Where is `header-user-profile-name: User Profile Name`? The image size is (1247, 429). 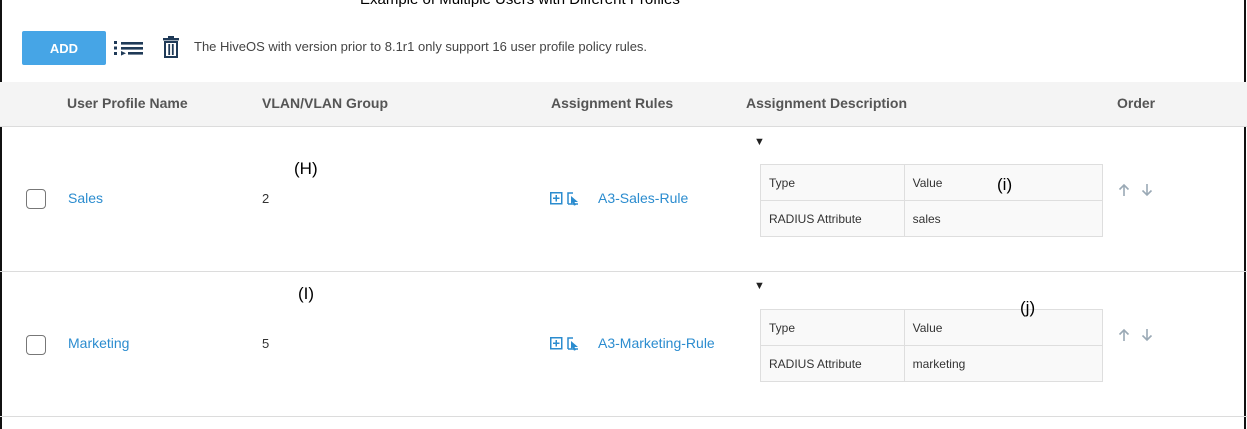 header-user-profile-name: User Profile Name is located at coordinates (127, 103).